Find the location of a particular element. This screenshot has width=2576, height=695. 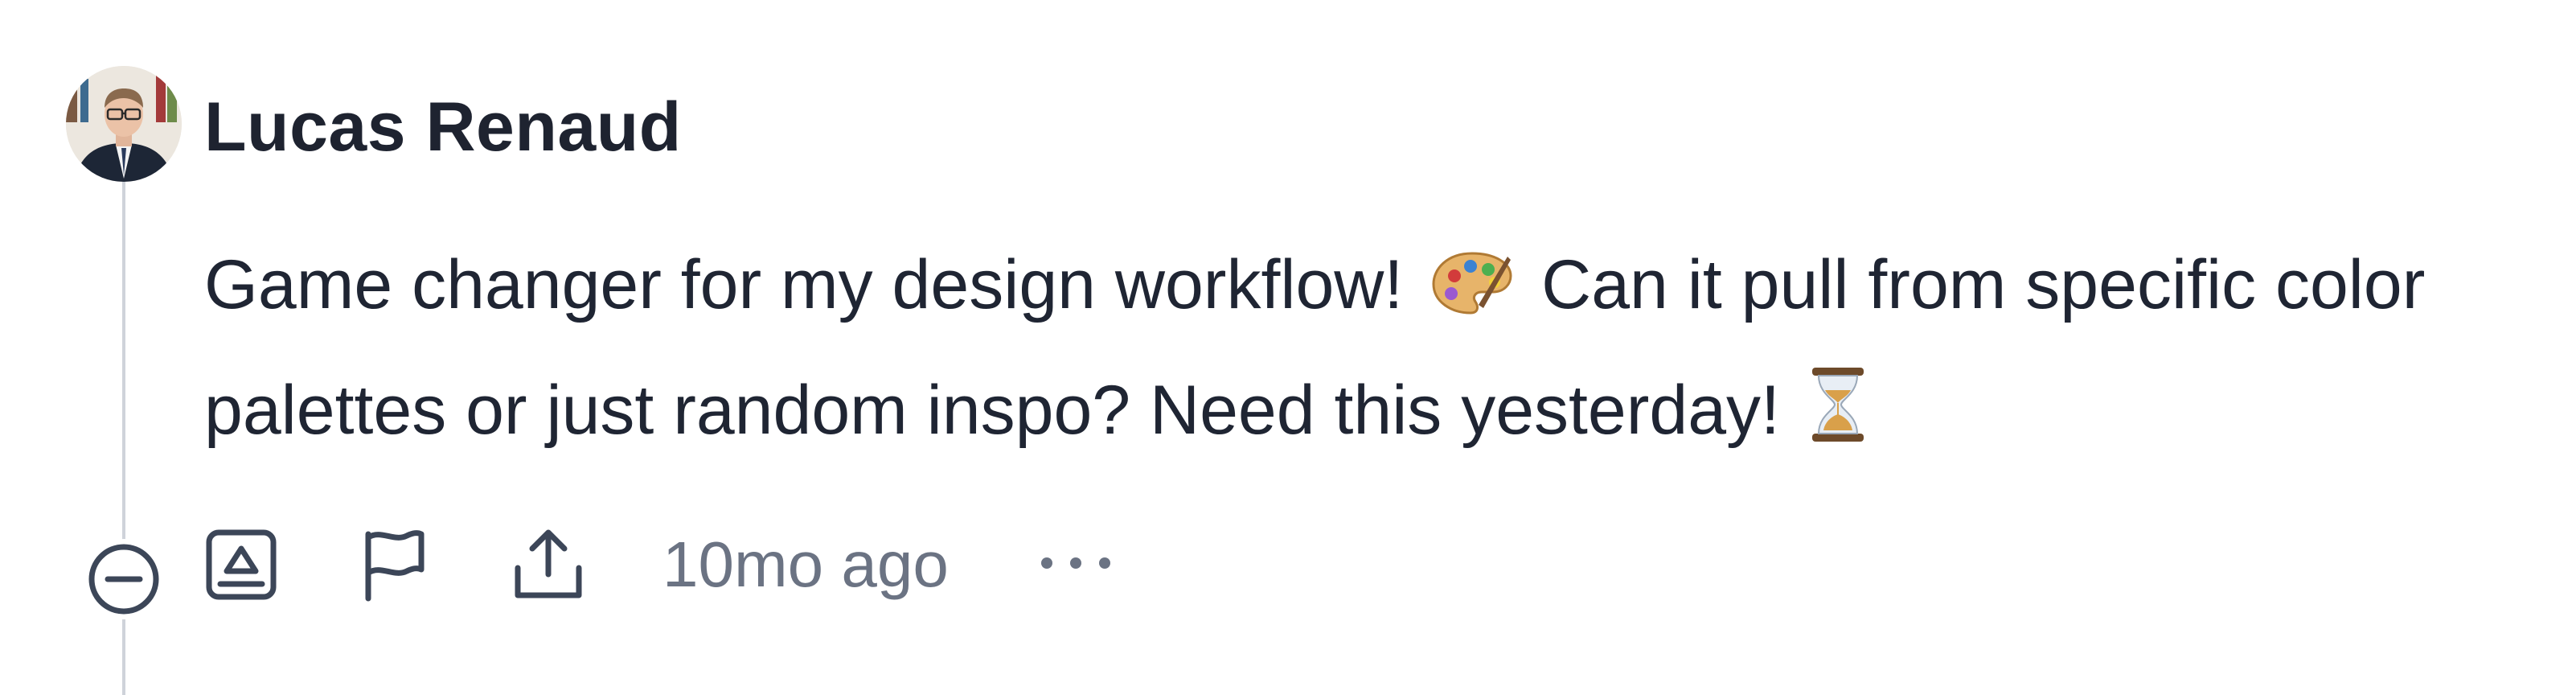

collapse-thread-button is located at coordinates (124, 579).